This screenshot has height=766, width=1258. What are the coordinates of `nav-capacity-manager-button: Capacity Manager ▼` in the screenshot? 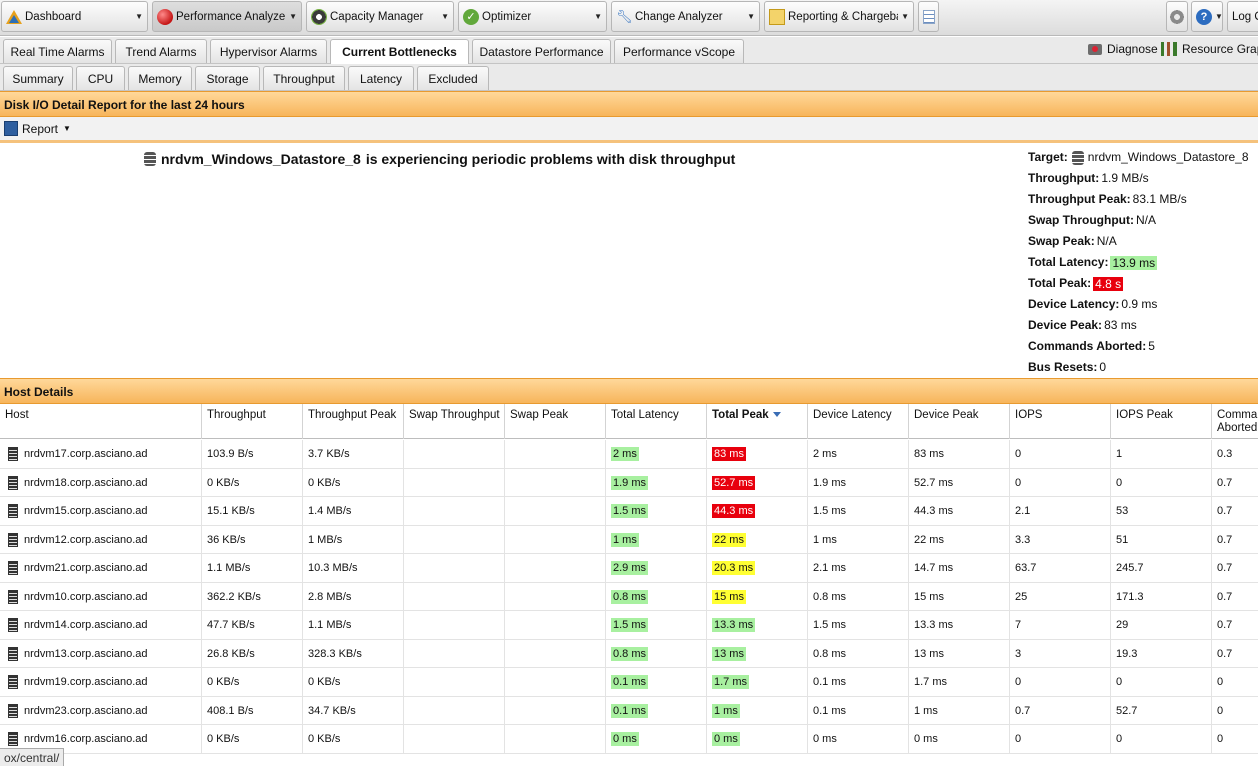 It's located at (380, 16).